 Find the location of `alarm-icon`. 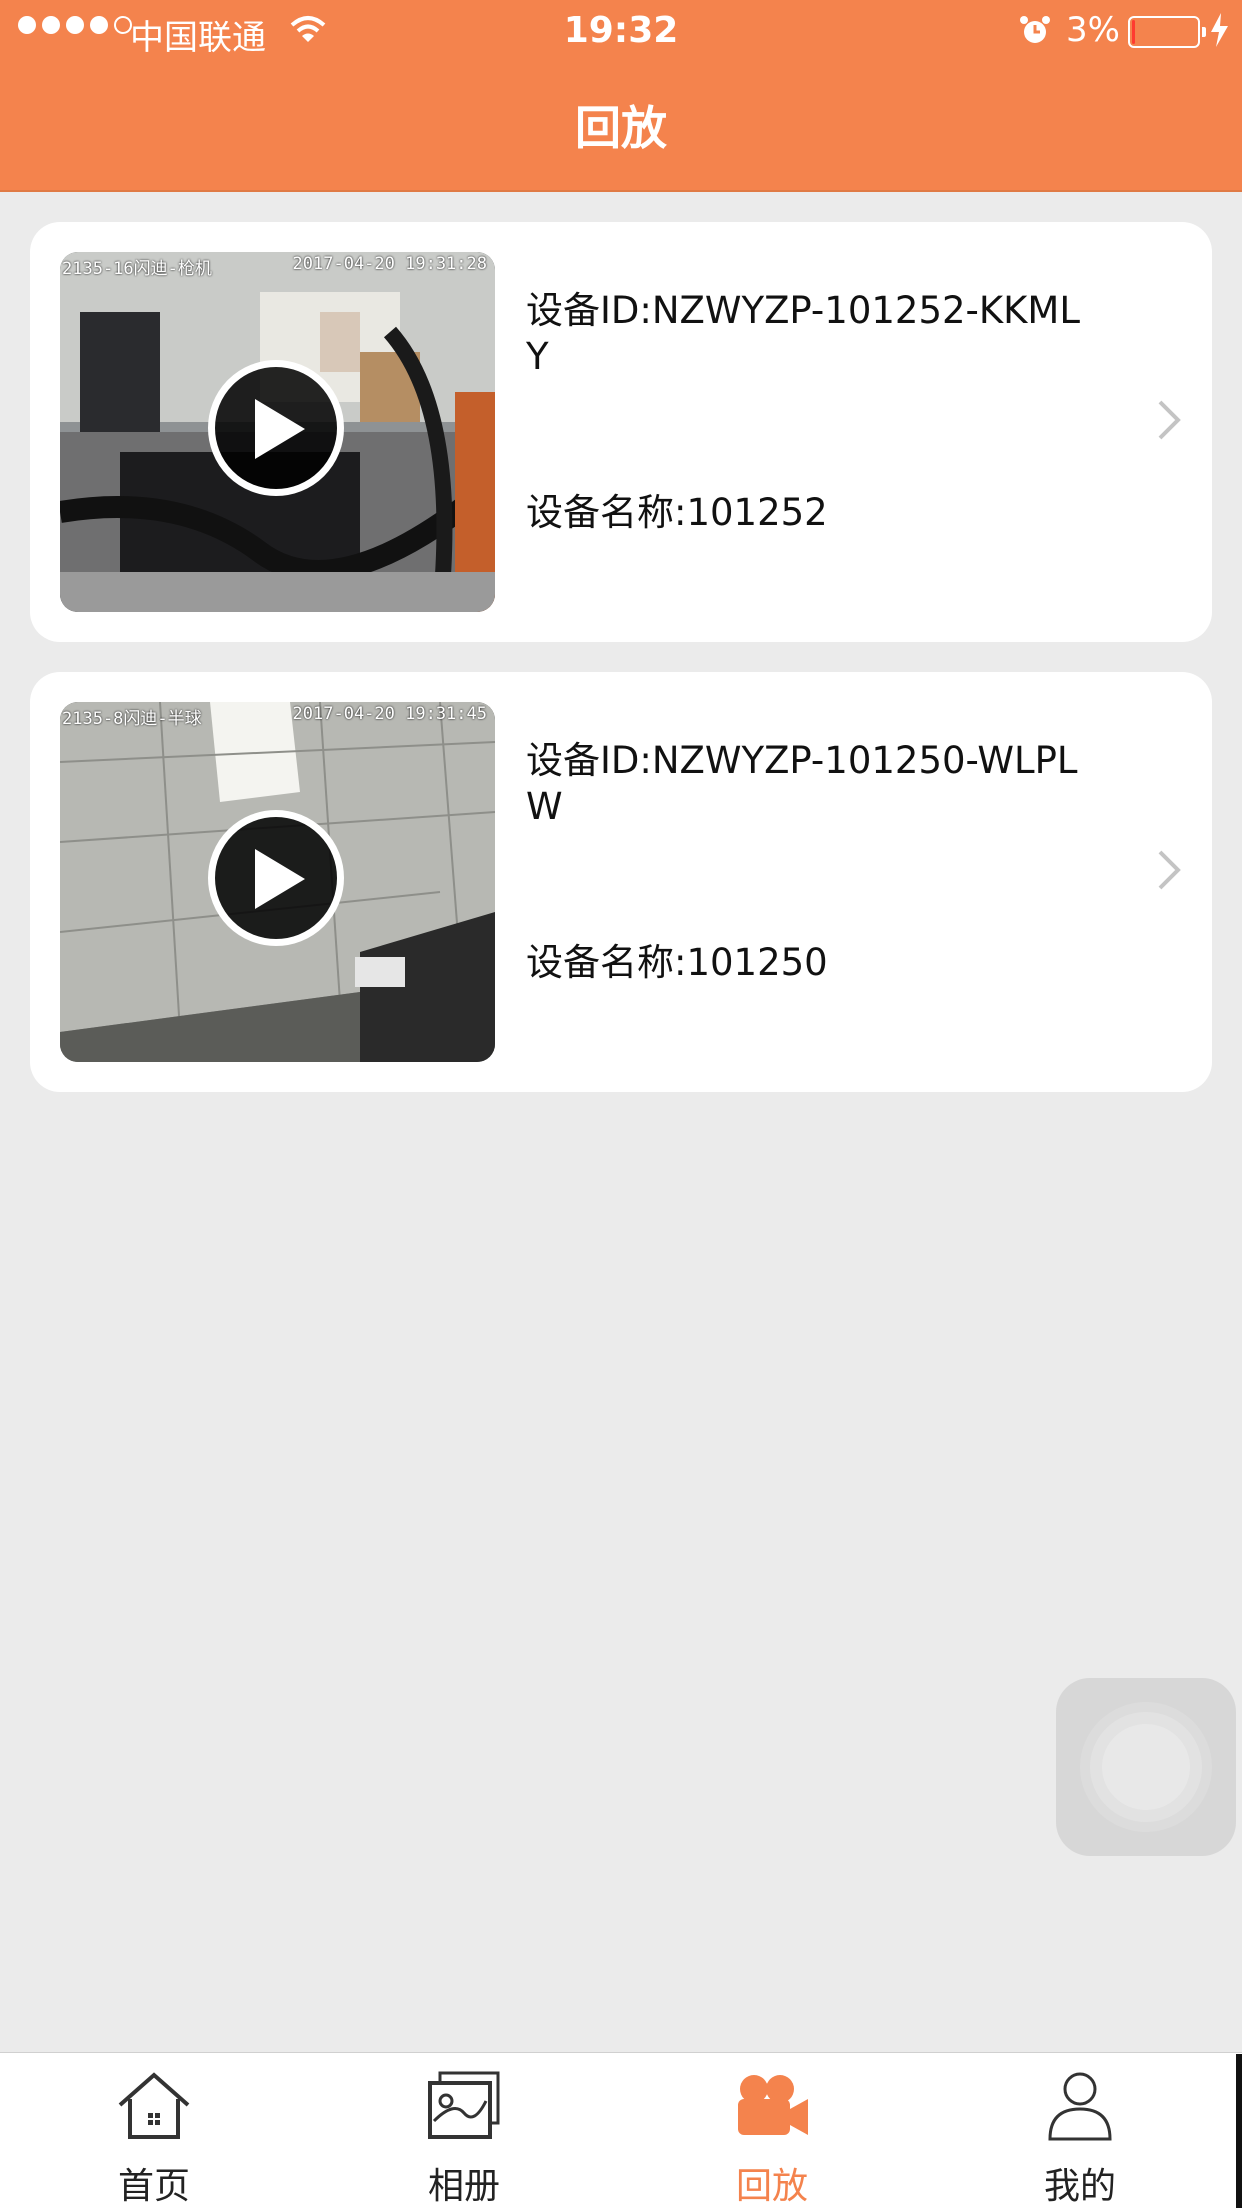

alarm-icon is located at coordinates (1035, 35).